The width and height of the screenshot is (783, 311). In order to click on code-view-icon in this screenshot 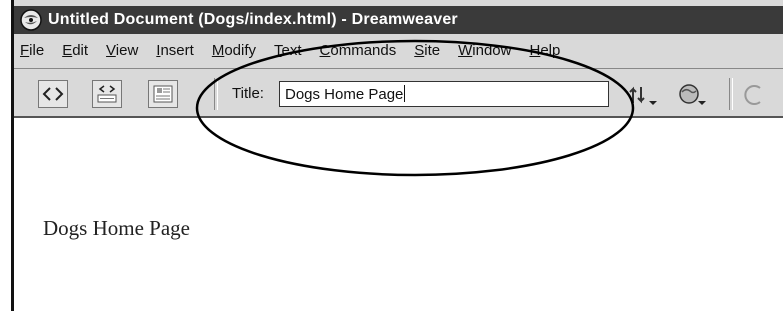, I will do `click(53, 94)`.